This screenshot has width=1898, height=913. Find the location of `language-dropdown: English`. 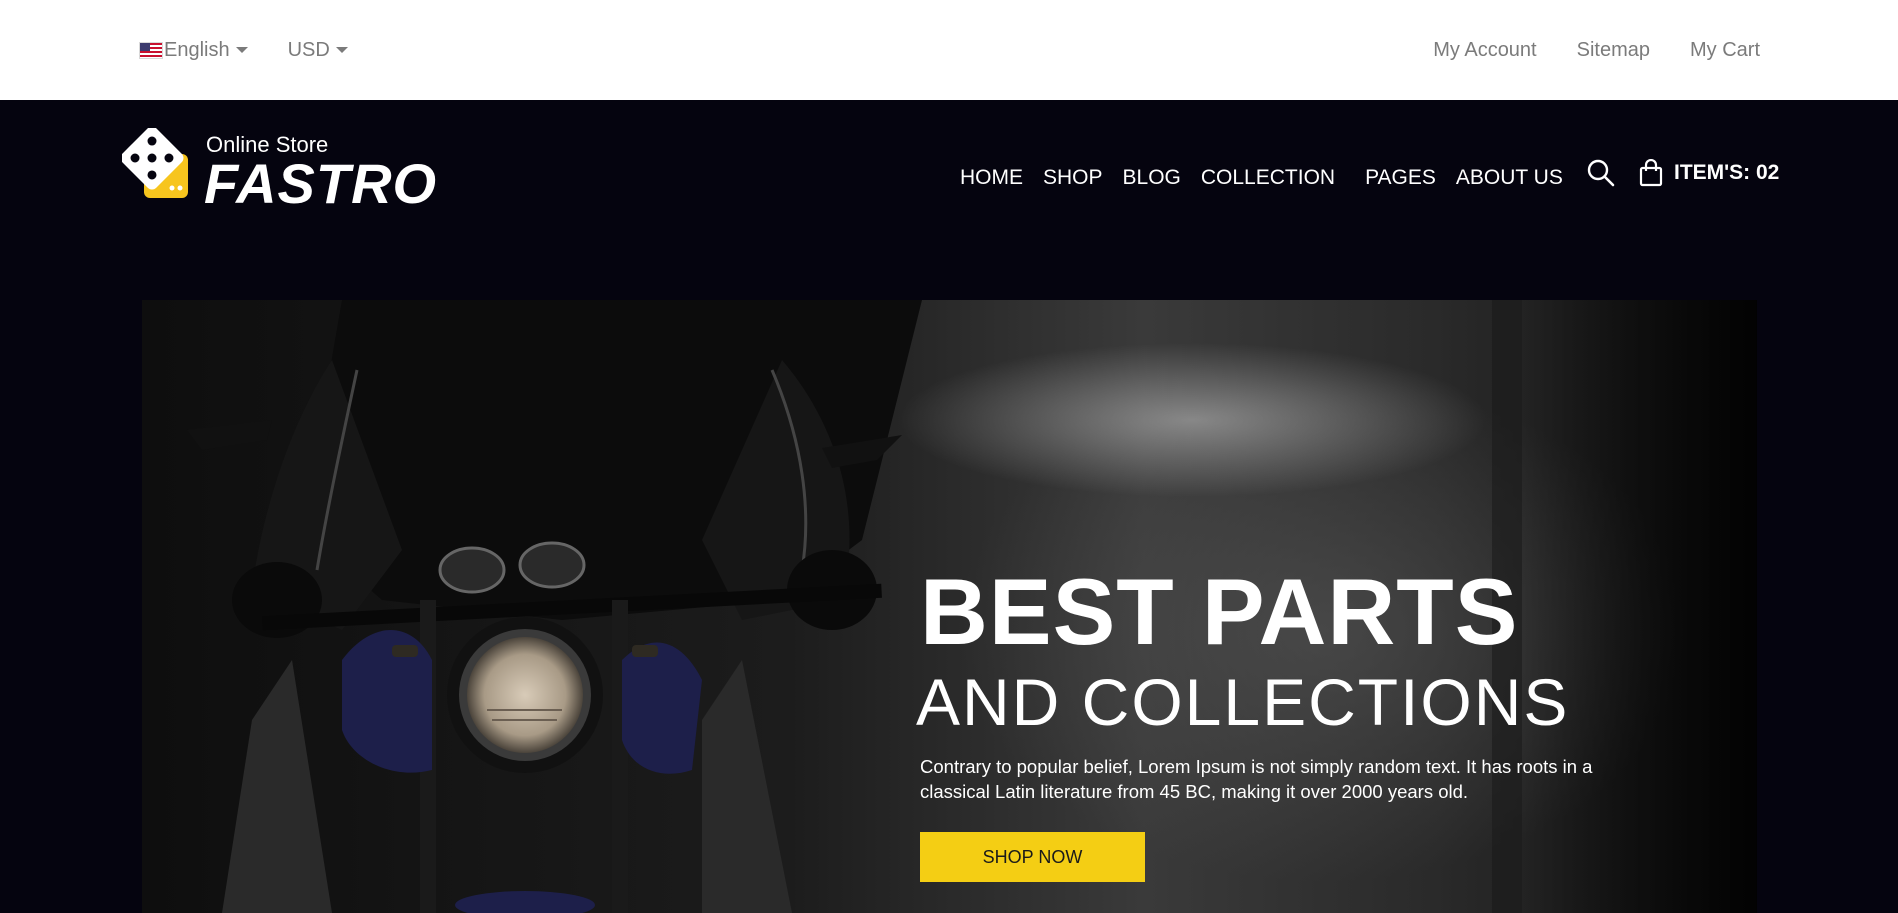

language-dropdown: English is located at coordinates (194, 50).